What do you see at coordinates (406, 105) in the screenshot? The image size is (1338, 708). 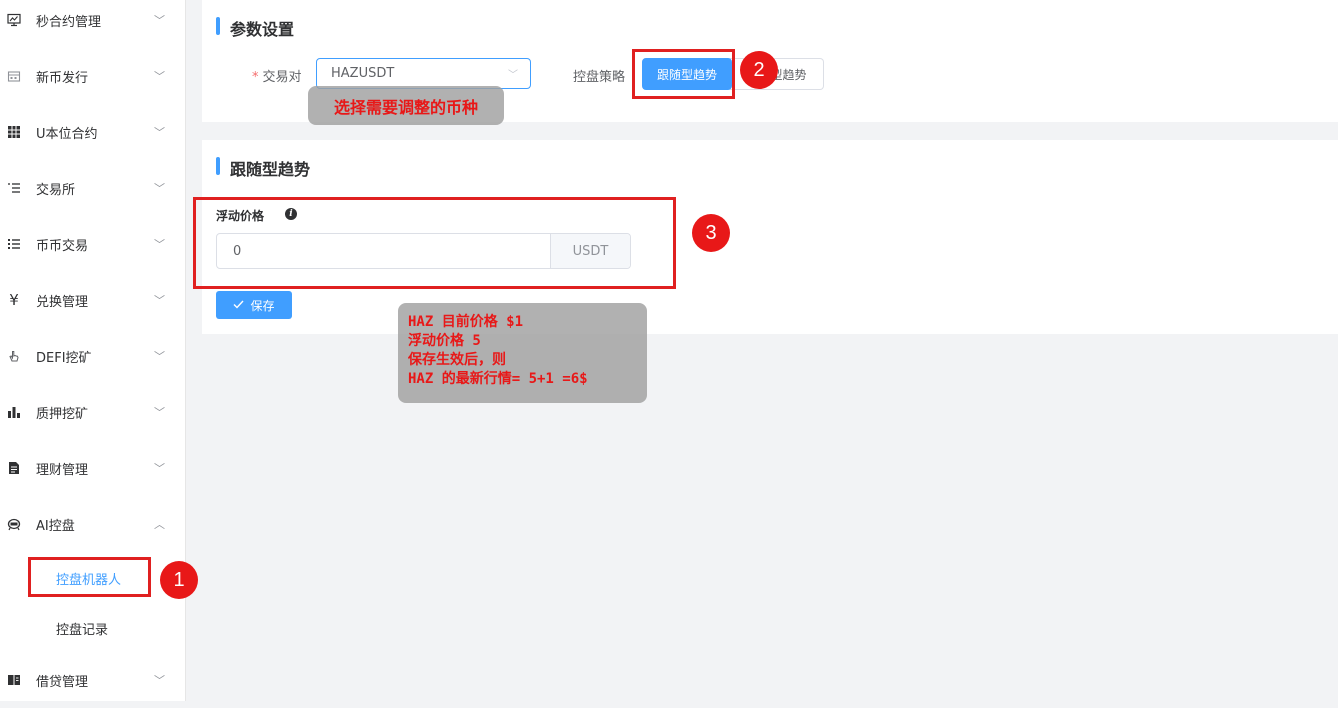 I see `annotation-tooltip-select: 选择需要调整的币种` at bounding box center [406, 105].